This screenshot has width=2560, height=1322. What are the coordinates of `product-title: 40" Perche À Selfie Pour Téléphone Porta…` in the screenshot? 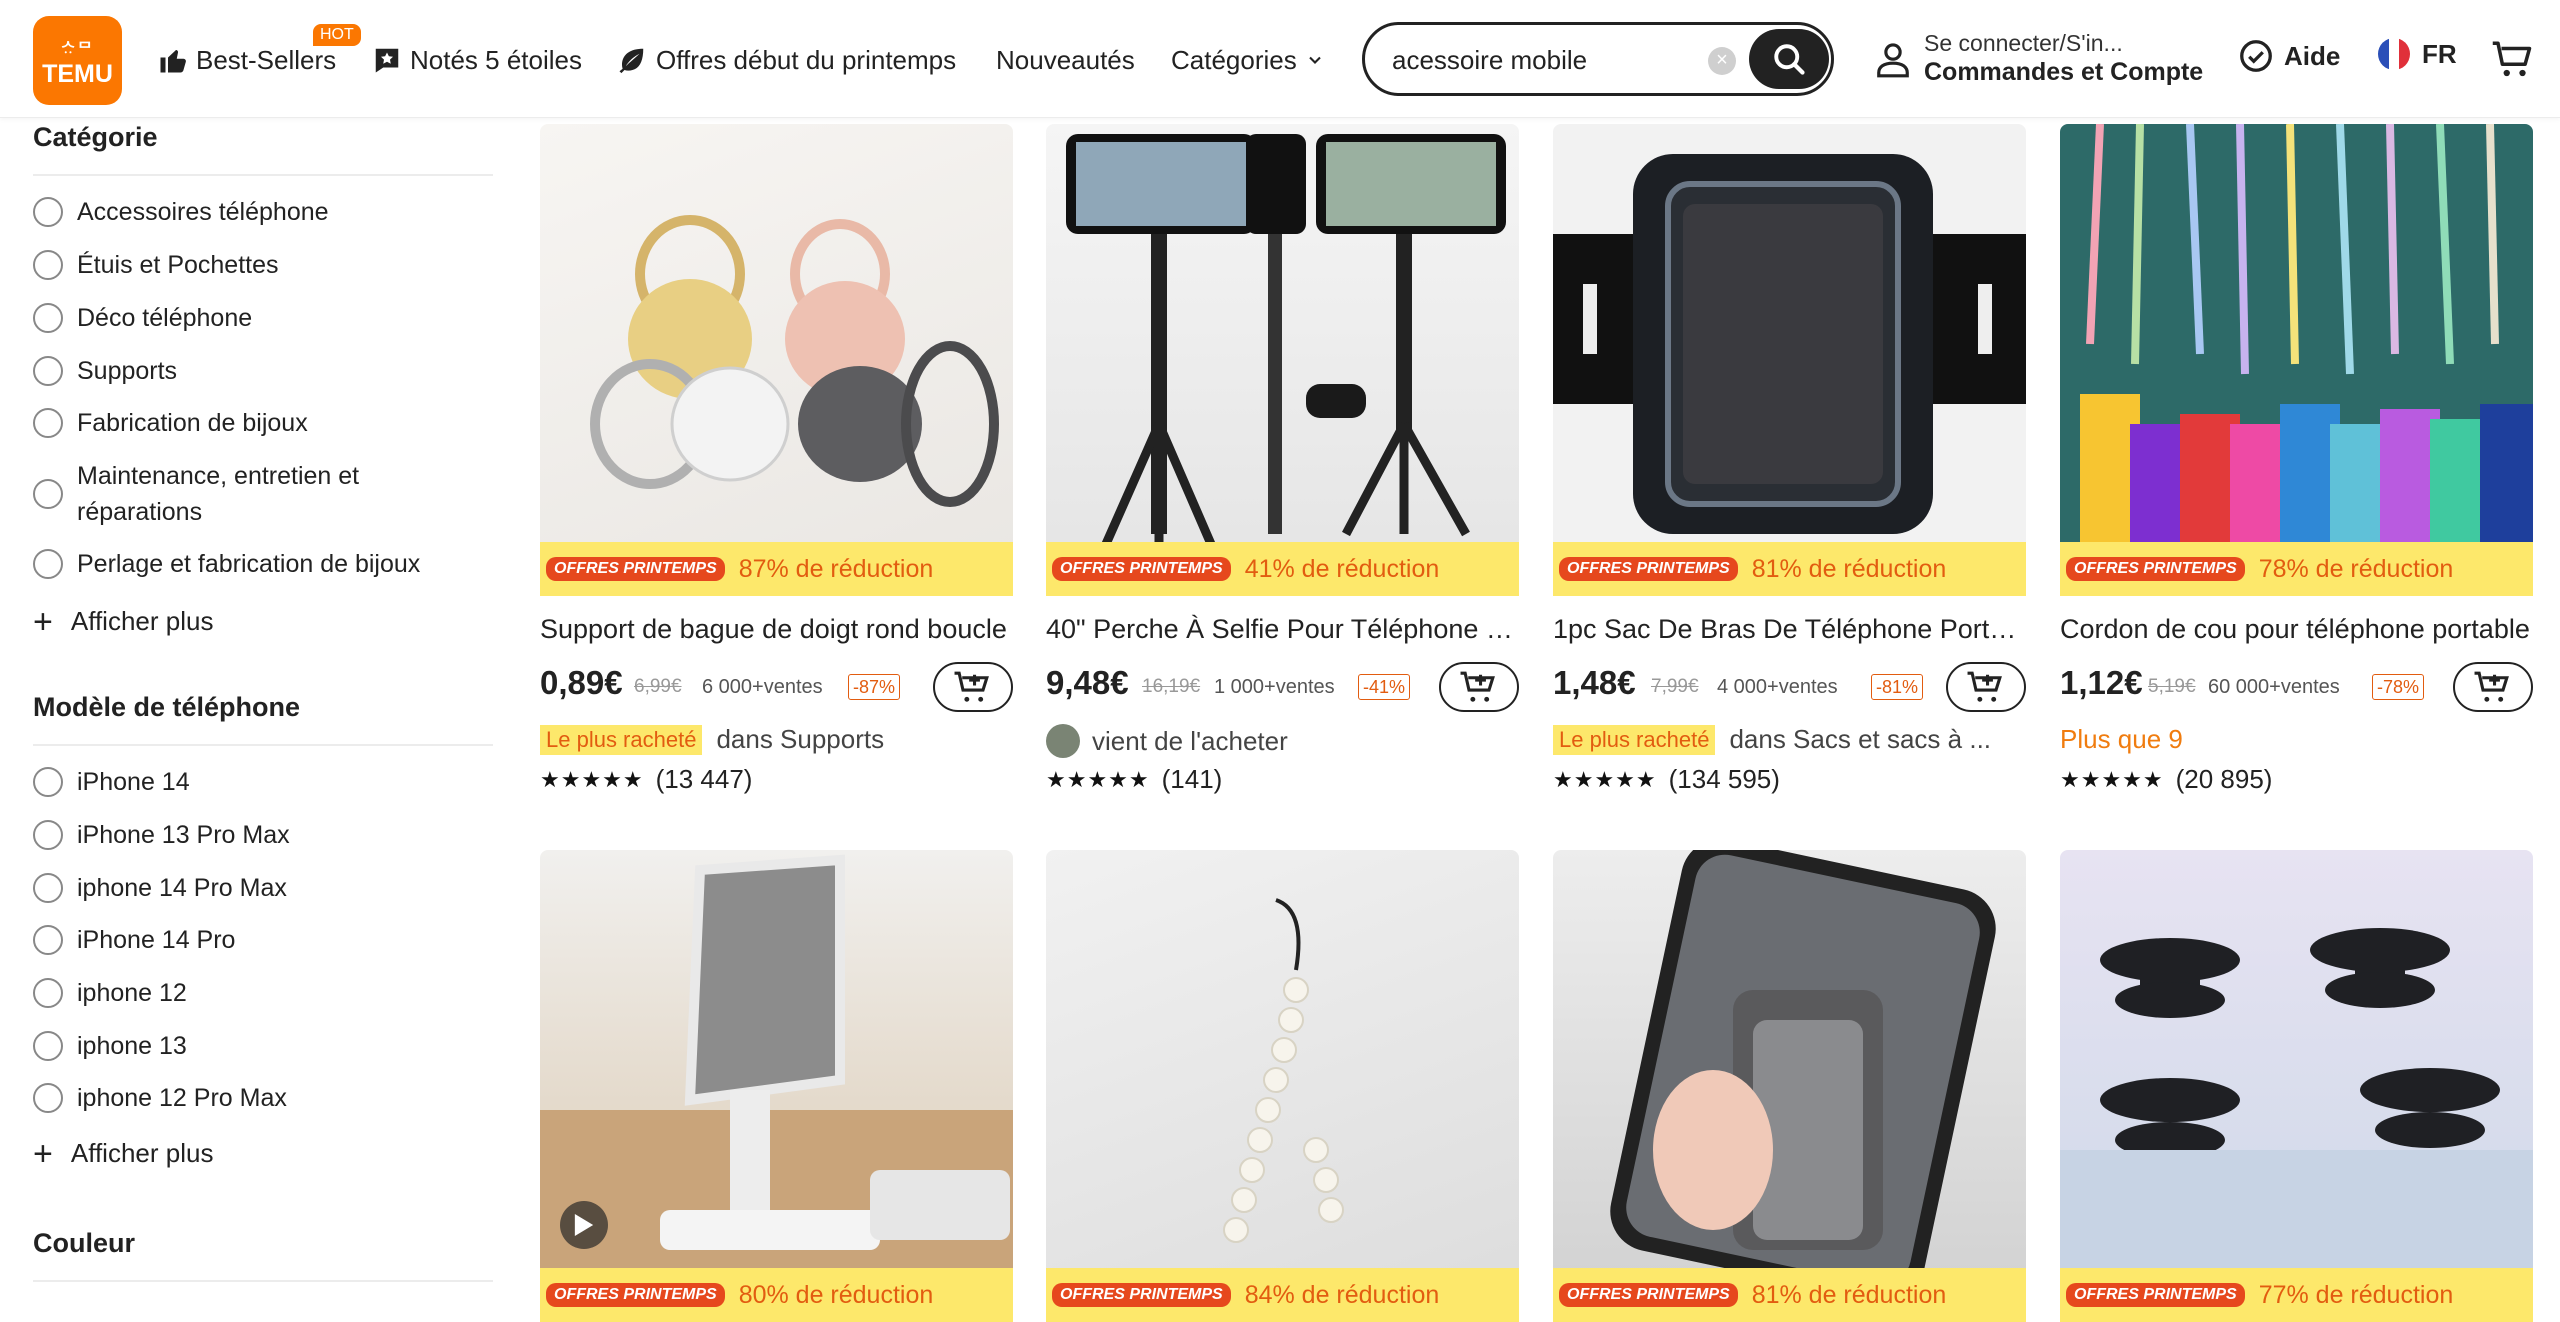 It's located at (1282, 629).